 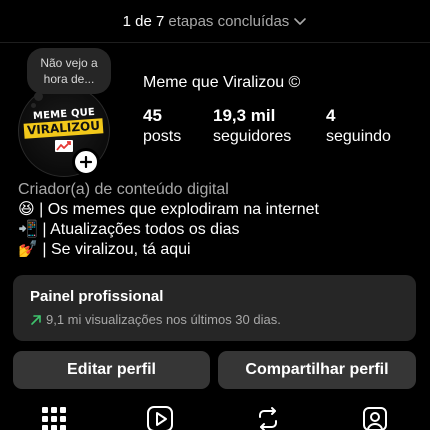 I want to click on reels-icon, so click(x=160, y=417).